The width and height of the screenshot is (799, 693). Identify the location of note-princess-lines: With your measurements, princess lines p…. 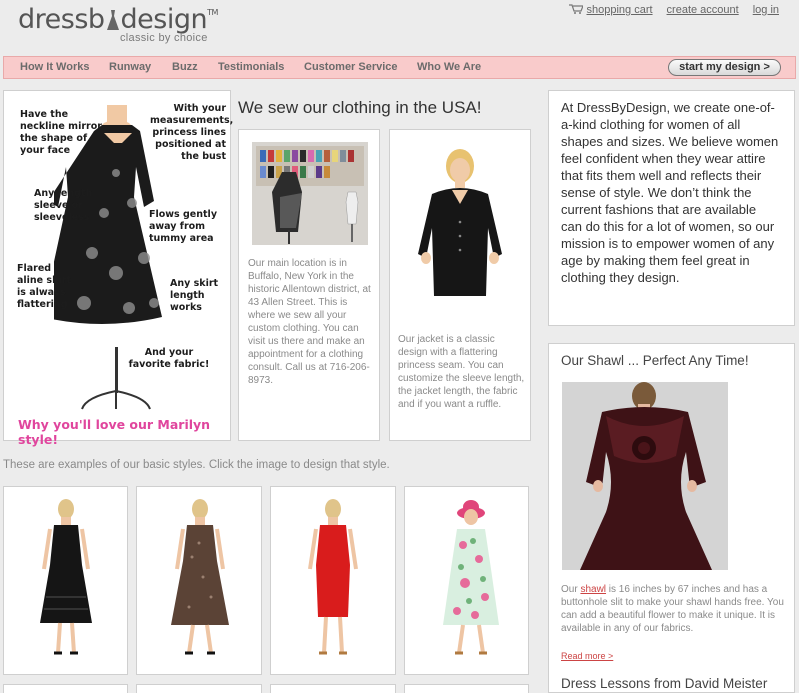
(192, 132).